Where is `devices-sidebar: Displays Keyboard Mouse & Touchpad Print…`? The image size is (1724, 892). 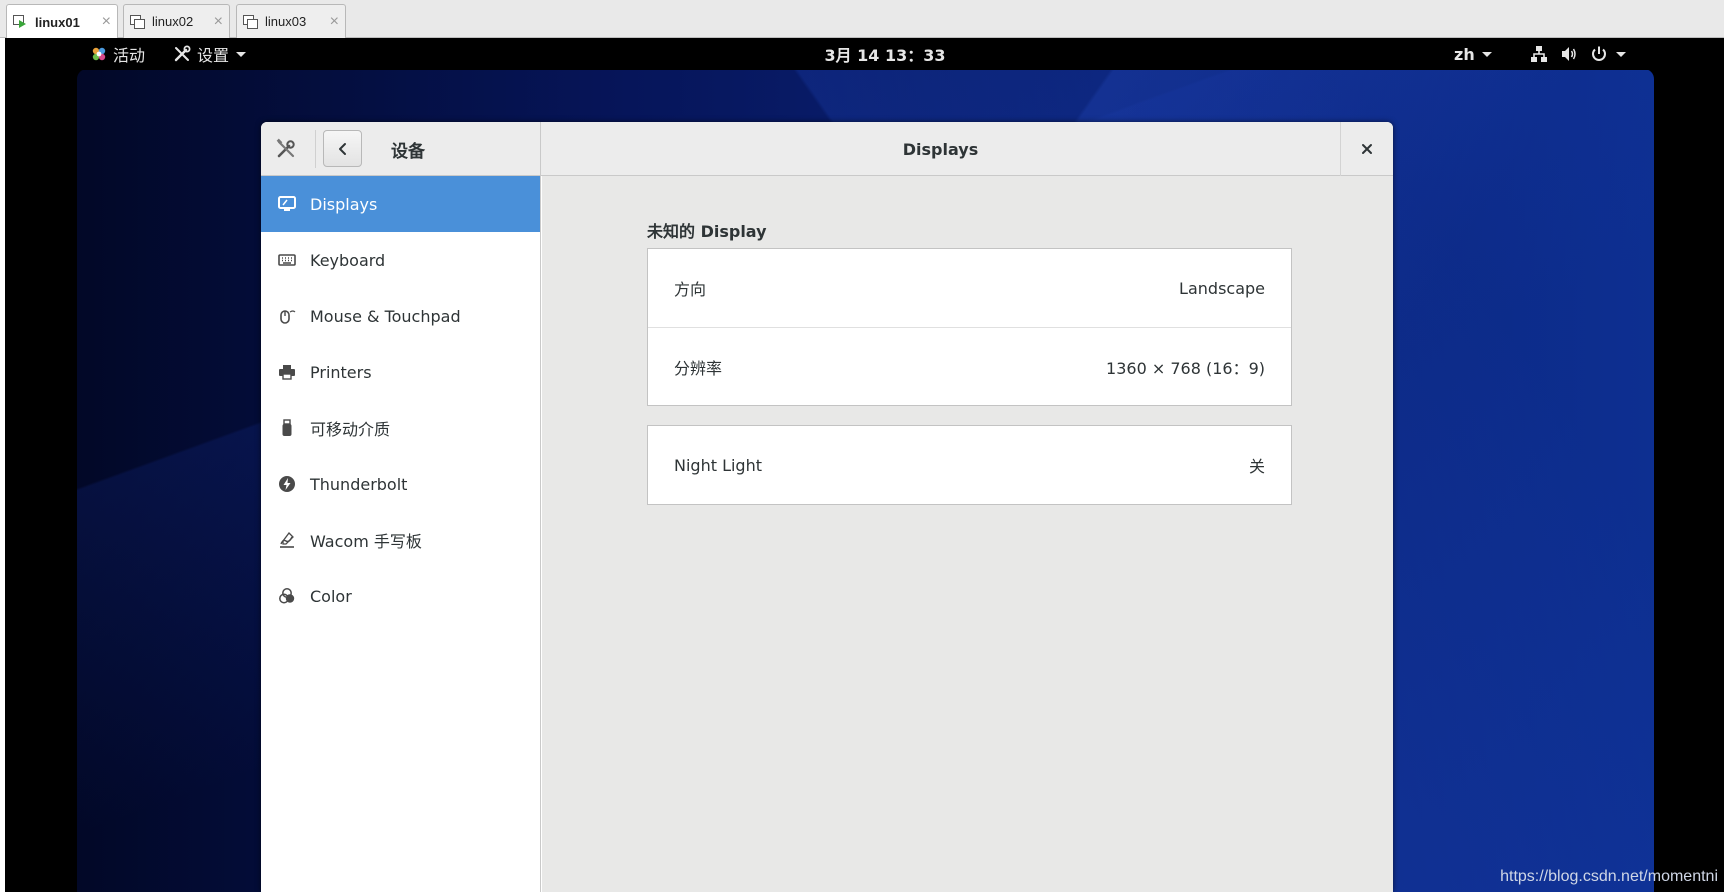 devices-sidebar: Displays Keyboard Mouse & Touchpad Print… is located at coordinates (401, 534).